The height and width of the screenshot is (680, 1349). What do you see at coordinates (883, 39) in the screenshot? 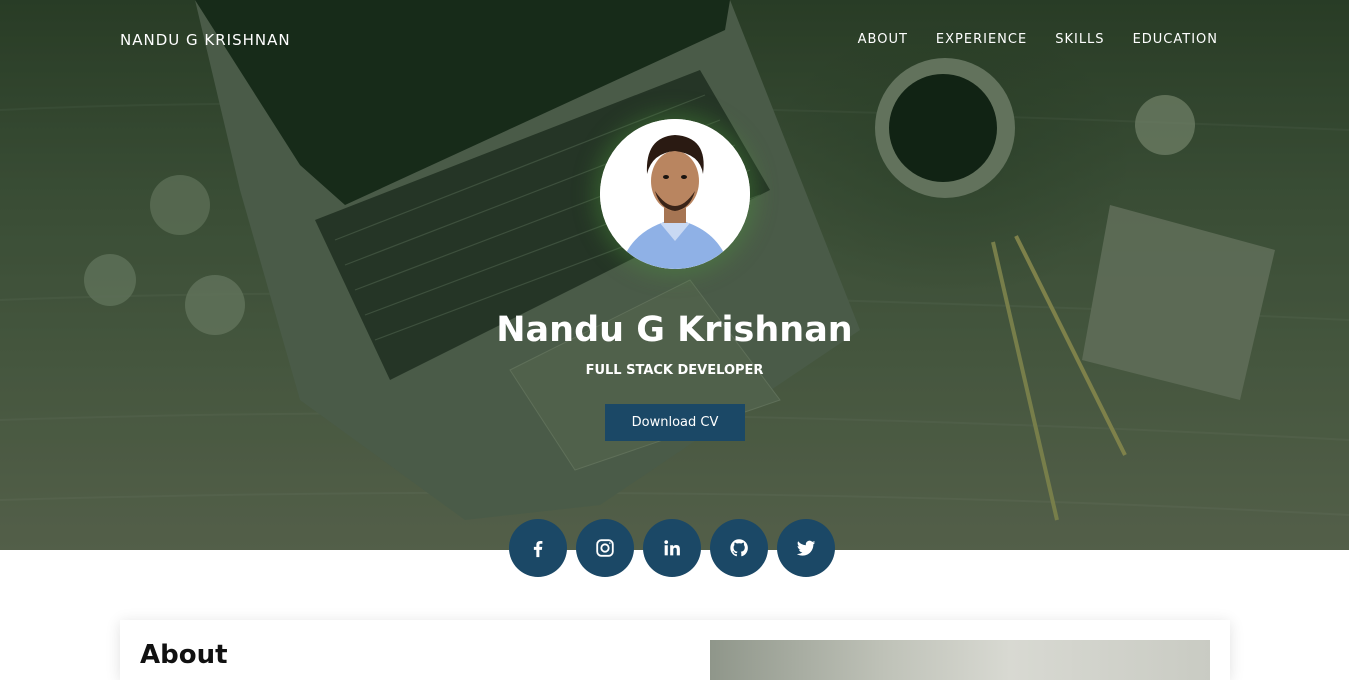
I see `nav-about: ABOUT` at bounding box center [883, 39].